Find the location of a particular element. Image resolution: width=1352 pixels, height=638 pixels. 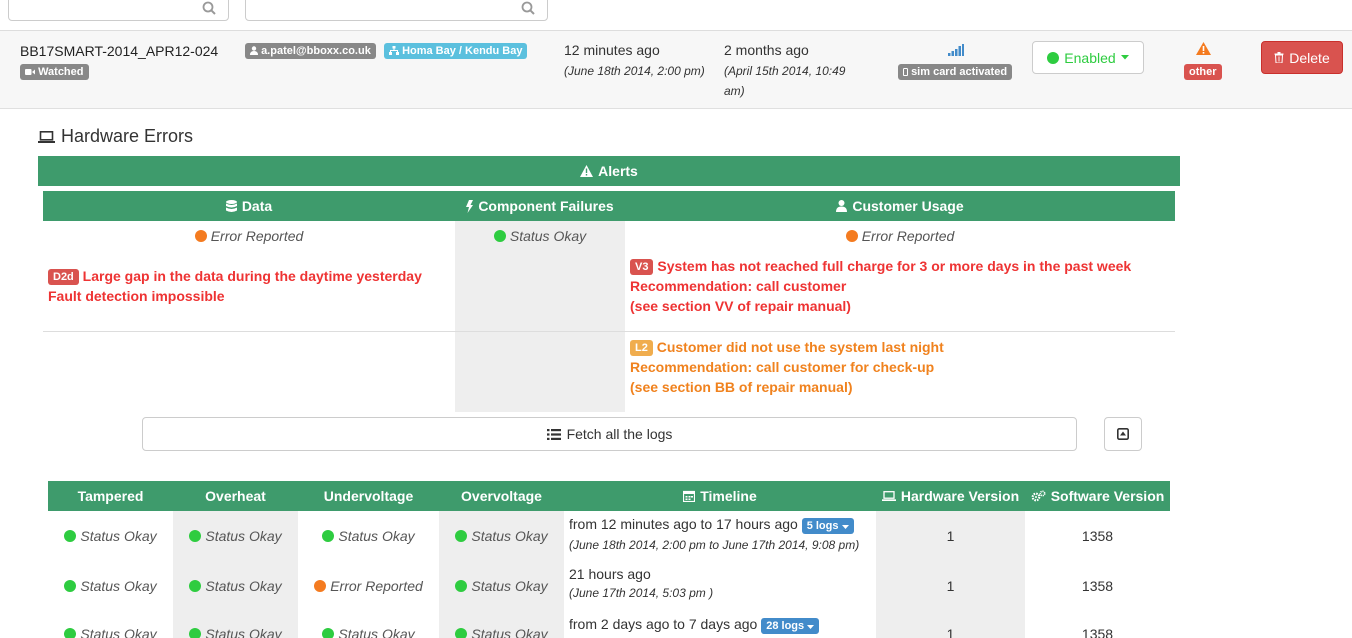

alert-code-badge: V3 is located at coordinates (642, 267).